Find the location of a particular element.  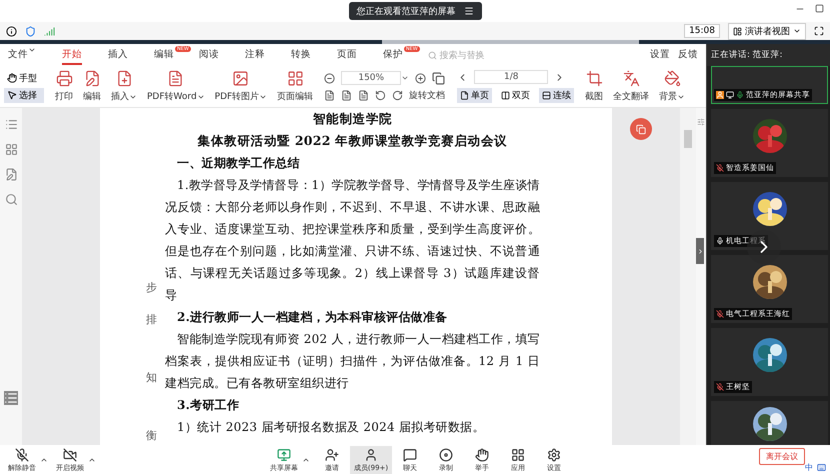

translate-icon is located at coordinates (631, 78).